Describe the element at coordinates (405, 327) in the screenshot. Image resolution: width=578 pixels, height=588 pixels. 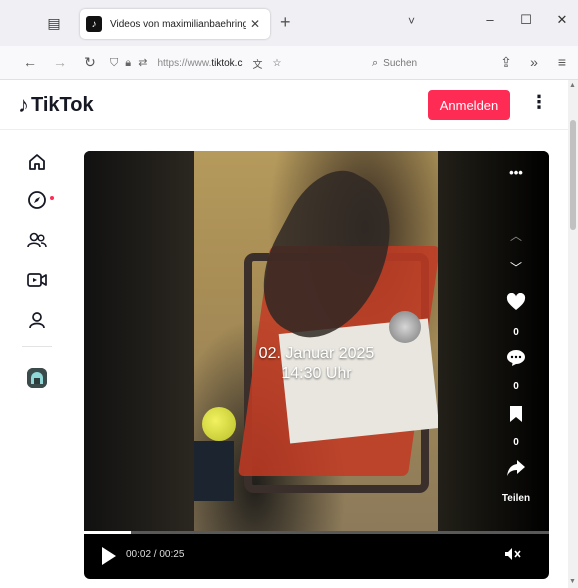
I see `video-content-glass` at that location.